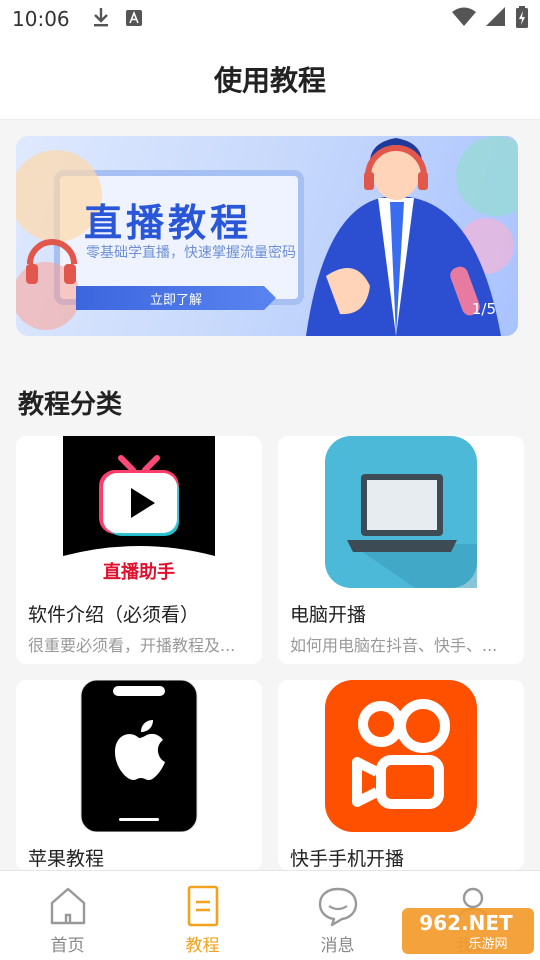  What do you see at coordinates (464, 19) in the screenshot?
I see `wifi-icon` at bounding box center [464, 19].